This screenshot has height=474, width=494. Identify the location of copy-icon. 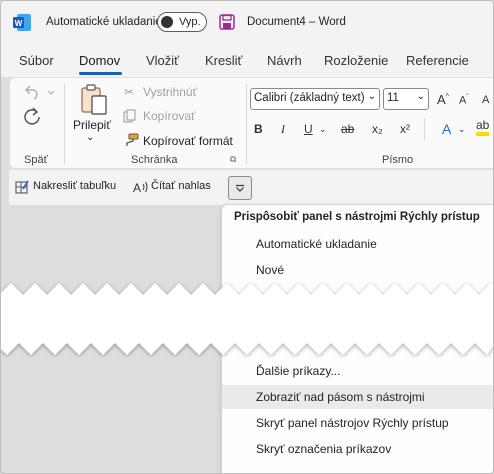
(129, 116).